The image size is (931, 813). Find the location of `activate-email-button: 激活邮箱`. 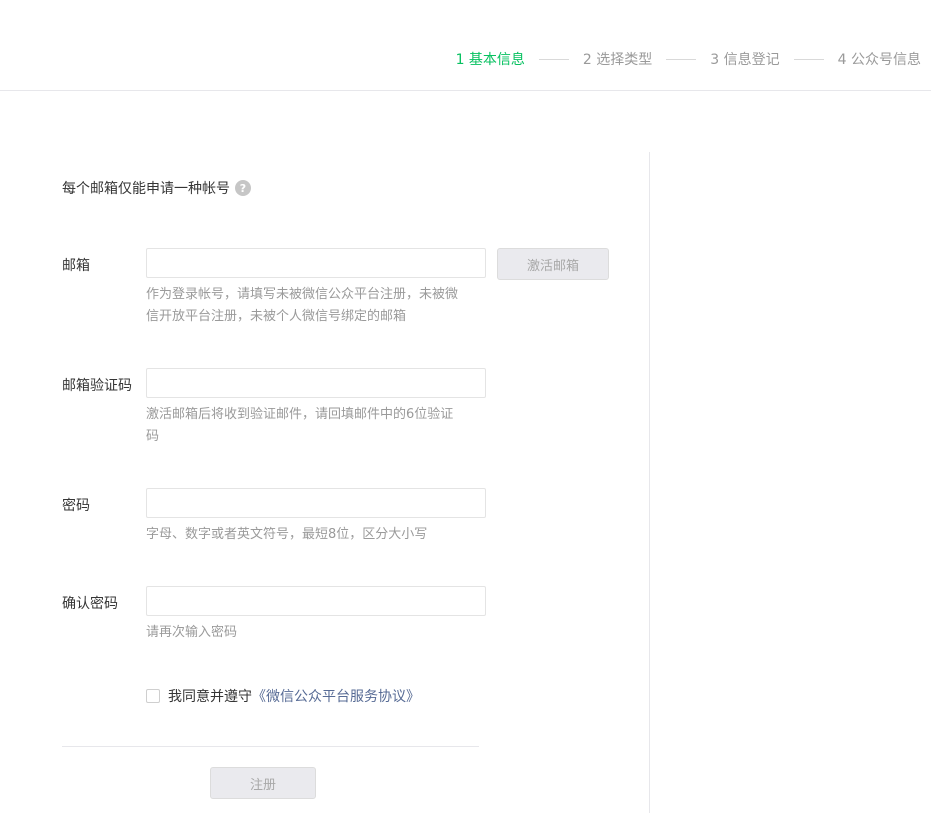

activate-email-button: 激活邮箱 is located at coordinates (553, 264).